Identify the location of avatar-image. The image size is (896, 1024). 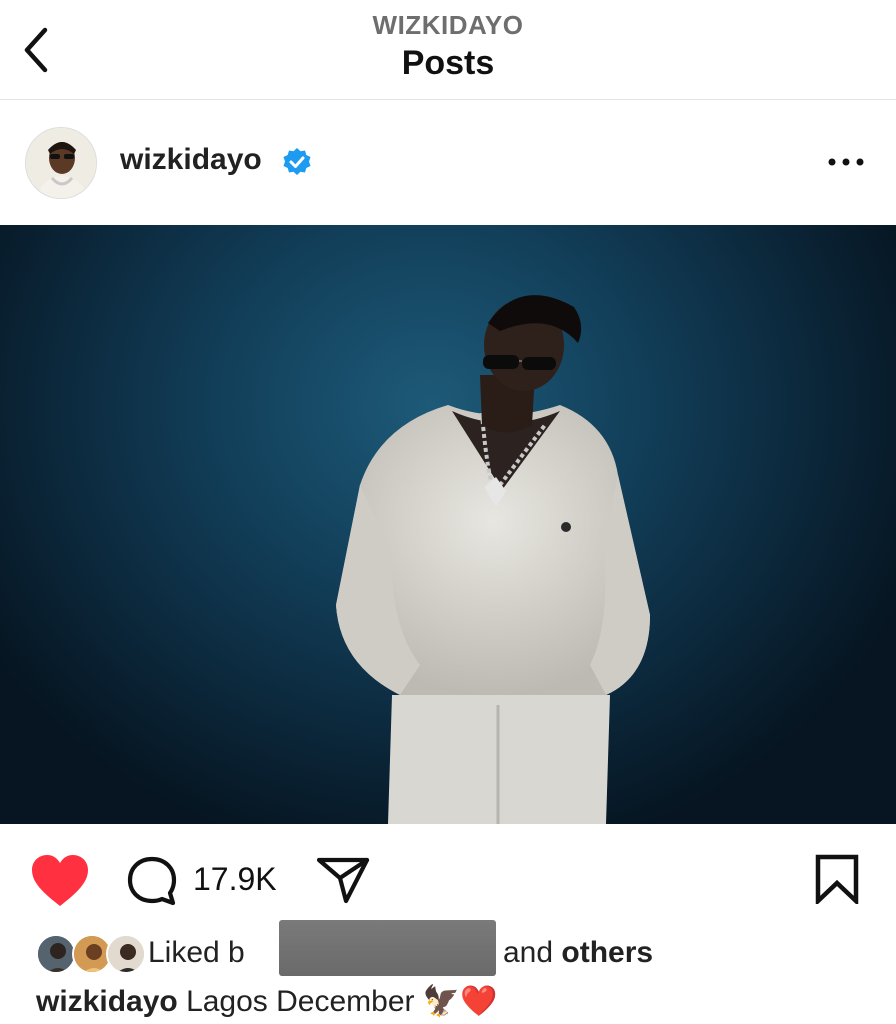
(61, 163).